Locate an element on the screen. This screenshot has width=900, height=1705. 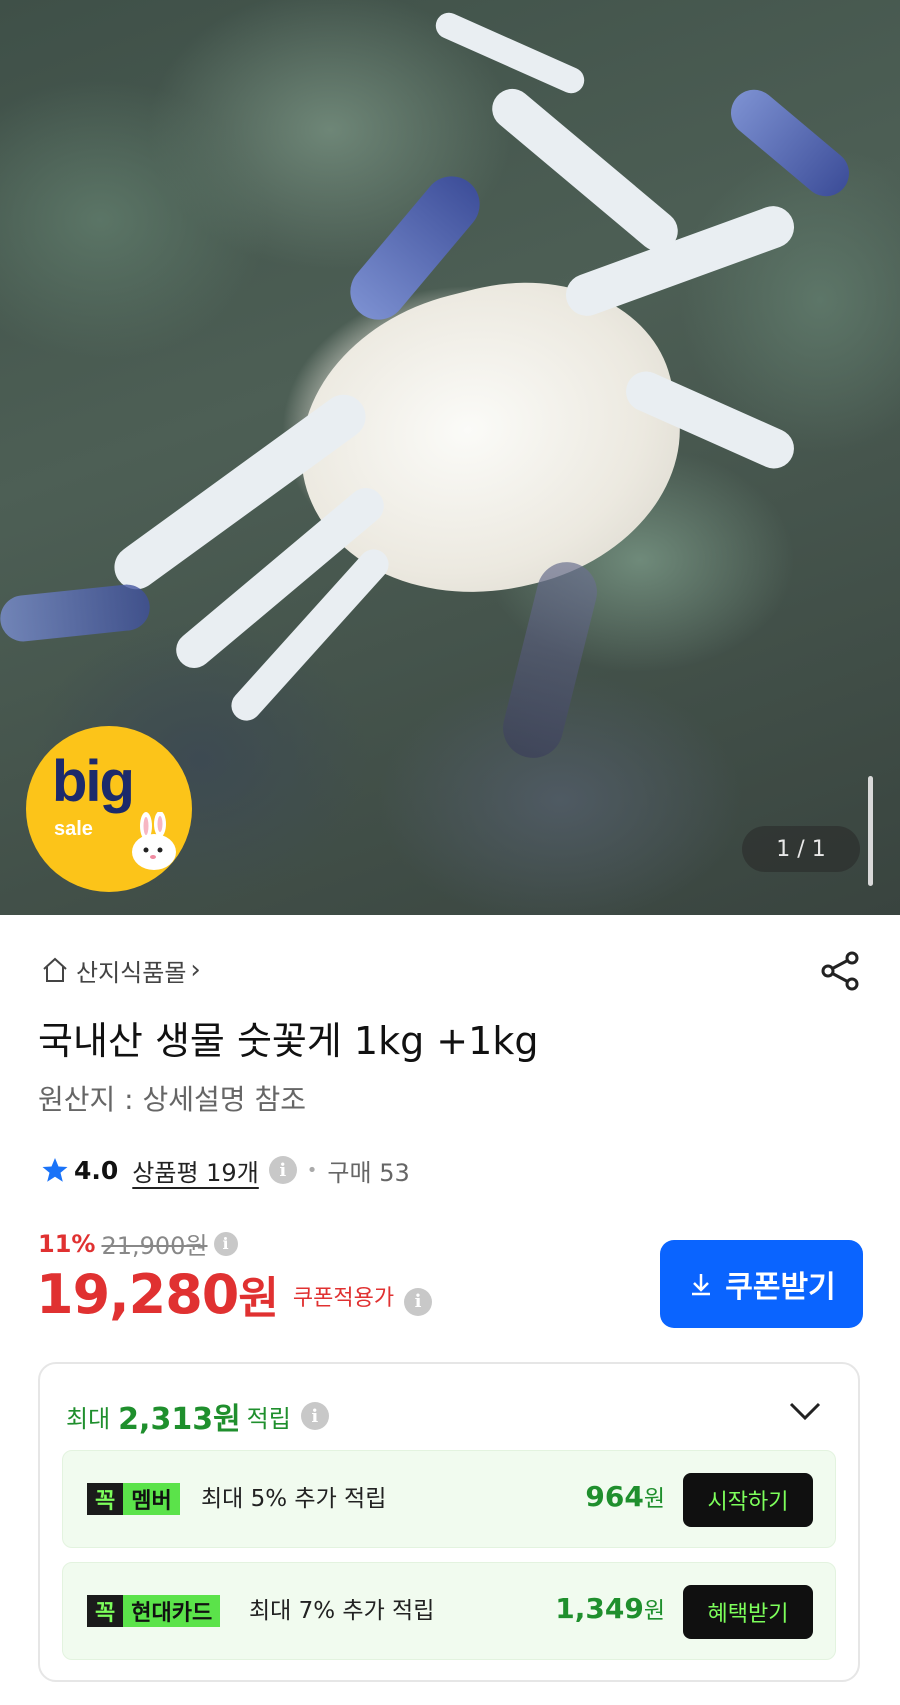
price-currency: 원 is located at coordinates (258, 1298).